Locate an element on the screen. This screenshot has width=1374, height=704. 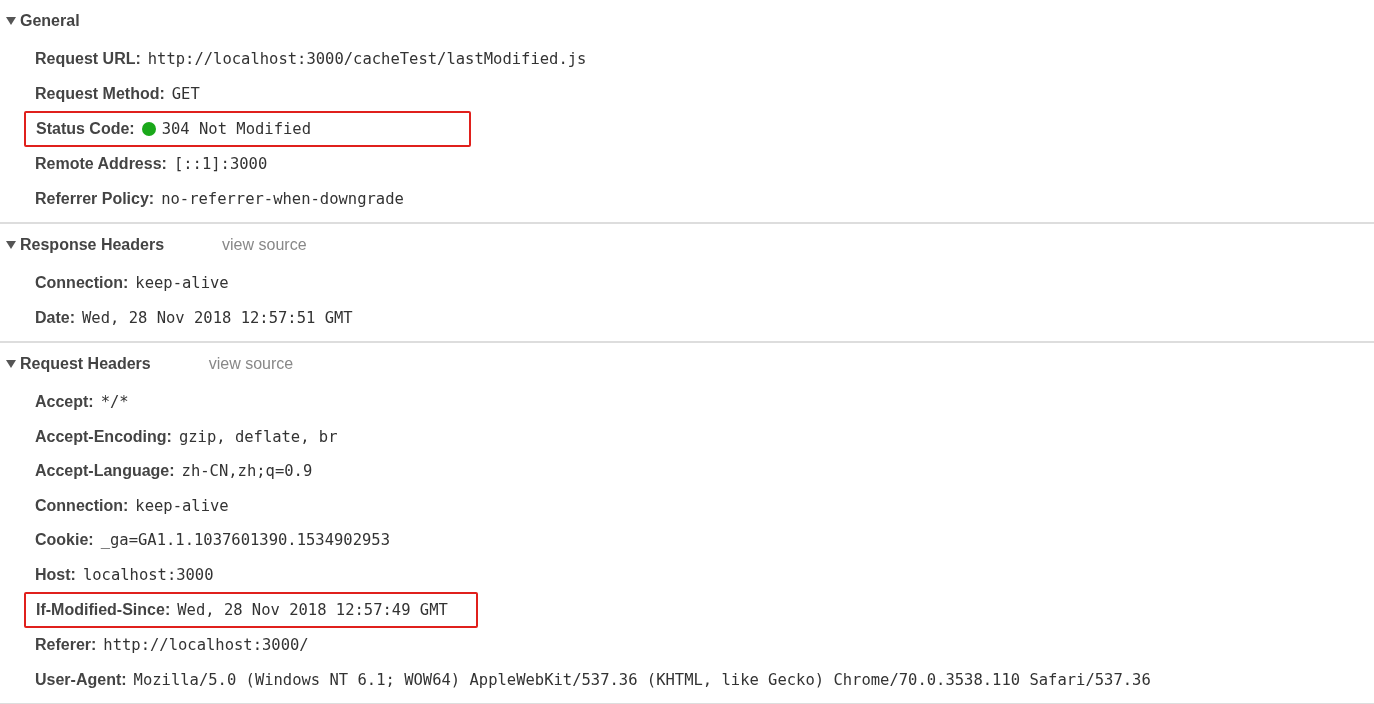
header-name: Accept-Language: is located at coordinates (105, 471).